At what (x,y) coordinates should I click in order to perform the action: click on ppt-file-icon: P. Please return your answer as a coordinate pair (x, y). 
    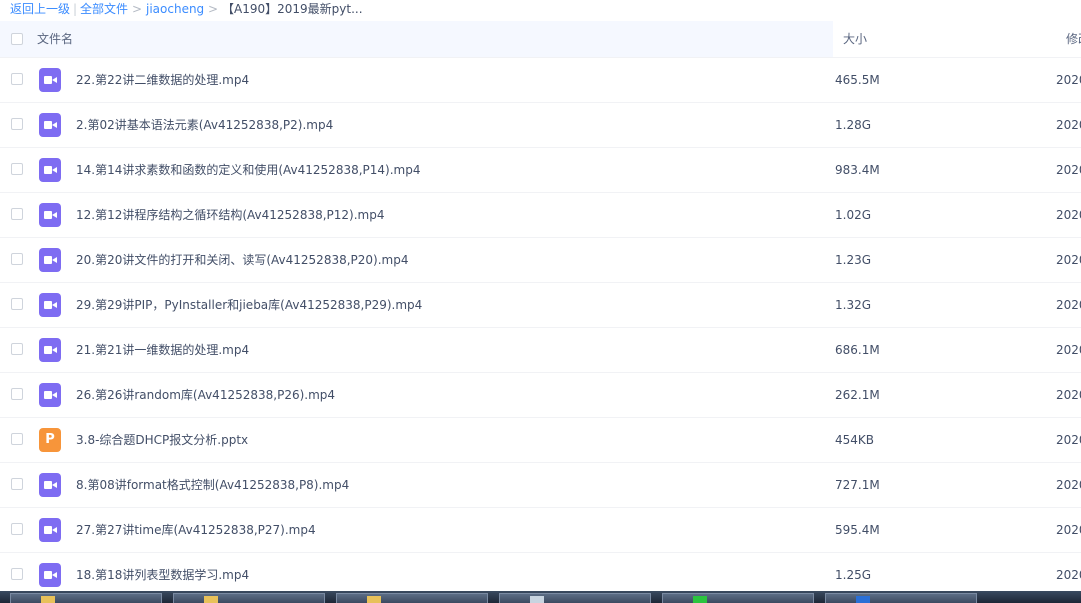
    Looking at the image, I should click on (50, 440).